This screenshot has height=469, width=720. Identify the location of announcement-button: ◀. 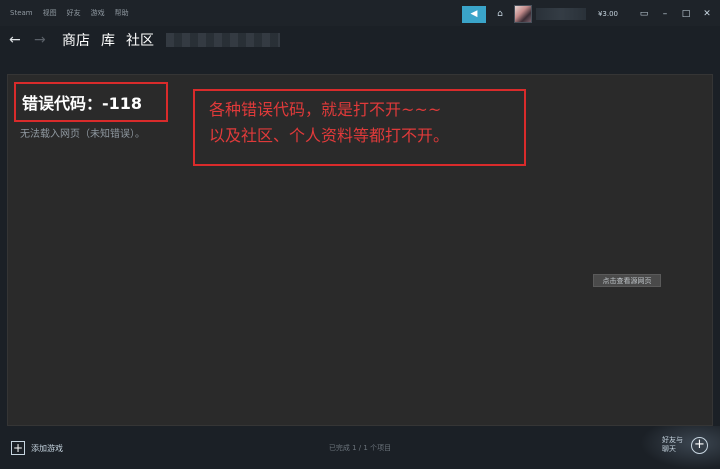
(473, 14).